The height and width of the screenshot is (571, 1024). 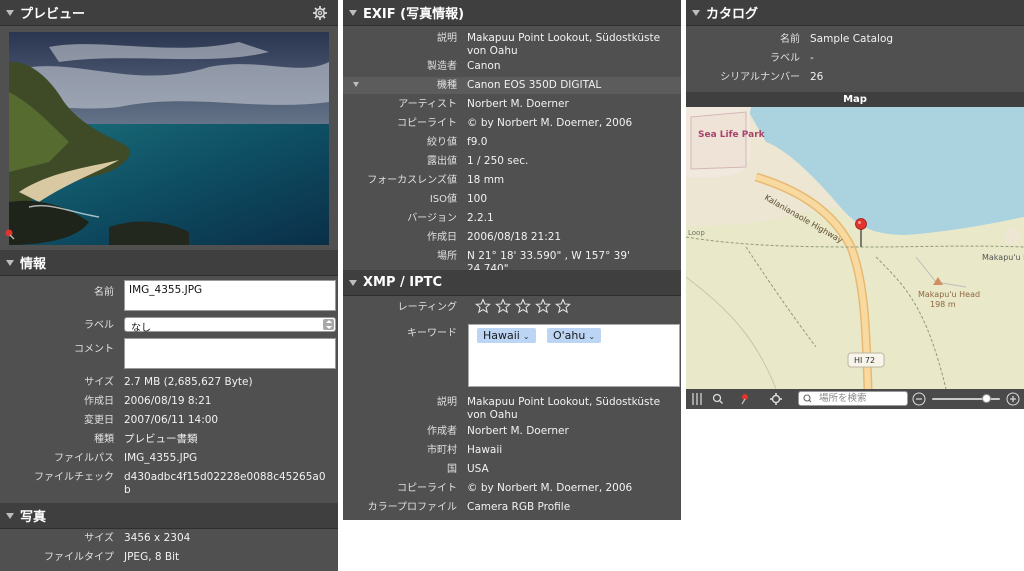 I want to click on field-row: 製造者 Canon, so click(x=512, y=66).